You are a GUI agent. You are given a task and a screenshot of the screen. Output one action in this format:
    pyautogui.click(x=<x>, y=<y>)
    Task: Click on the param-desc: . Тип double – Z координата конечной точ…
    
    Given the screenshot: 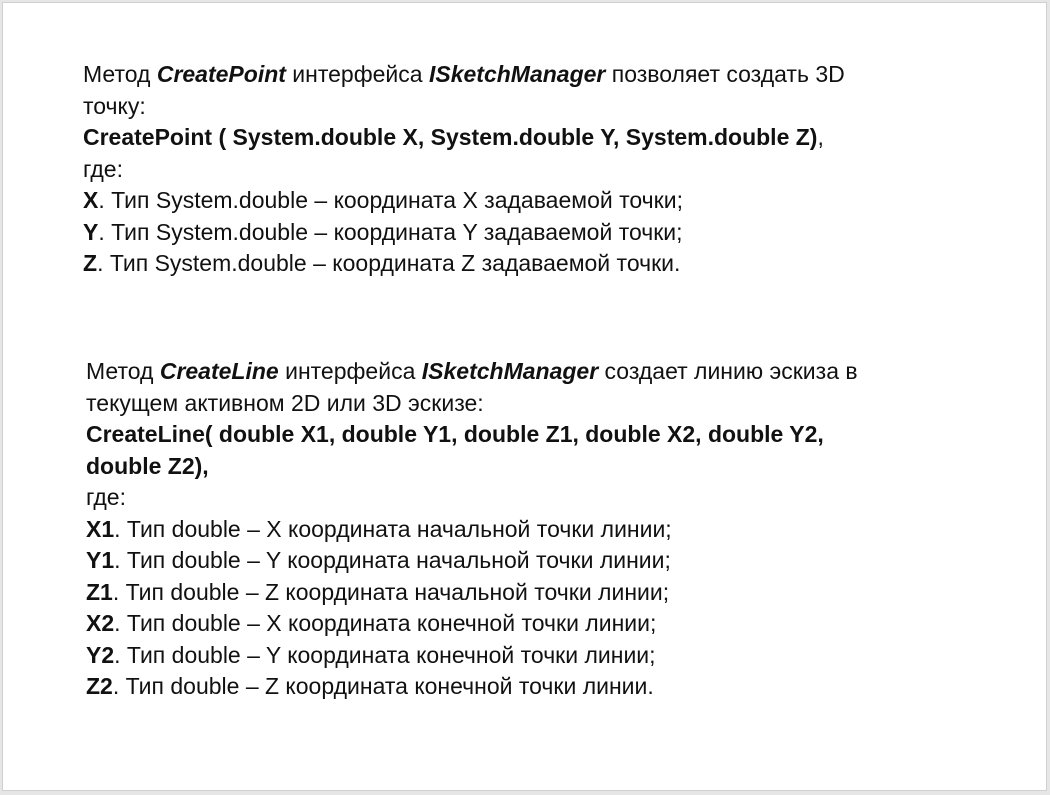 What is the action you would take?
    pyautogui.click(x=383, y=686)
    